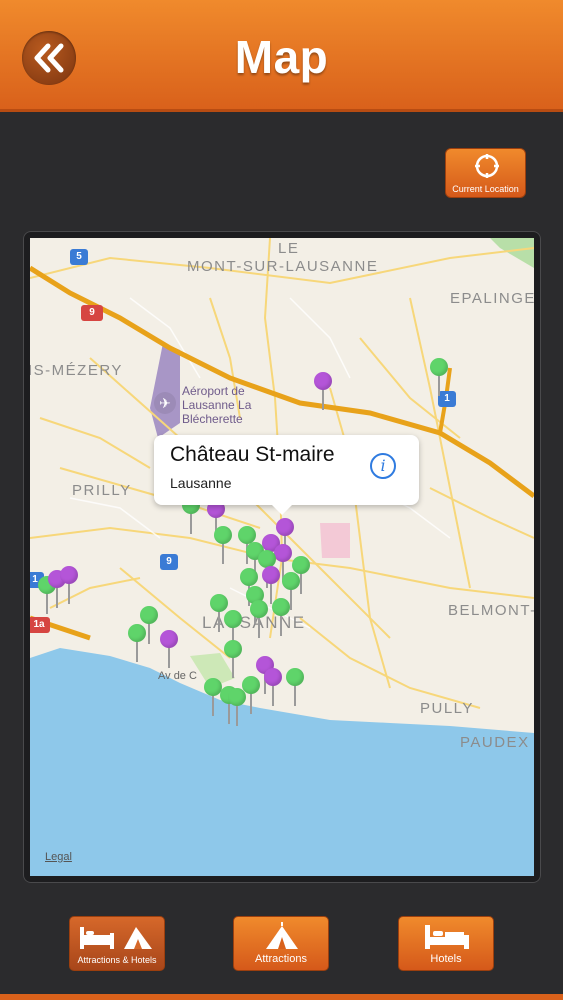 The width and height of the screenshot is (563, 1000). I want to click on info-icon: i, so click(383, 466).